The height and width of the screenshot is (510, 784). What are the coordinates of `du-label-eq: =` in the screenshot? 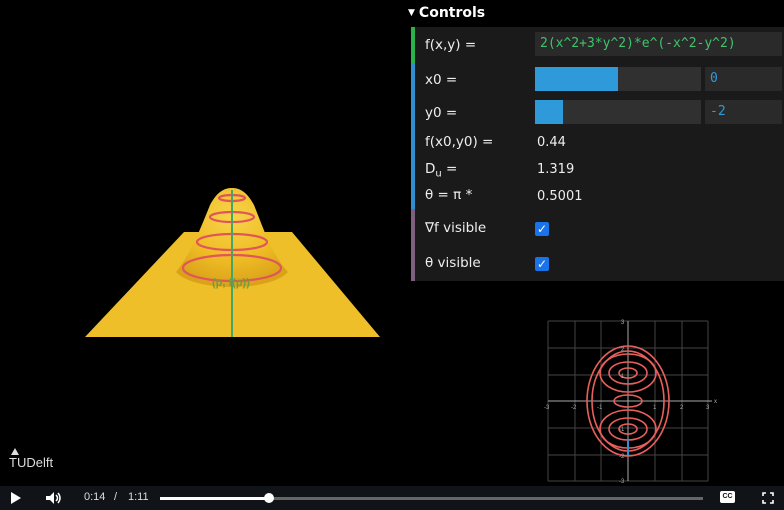 It's located at (449, 169).